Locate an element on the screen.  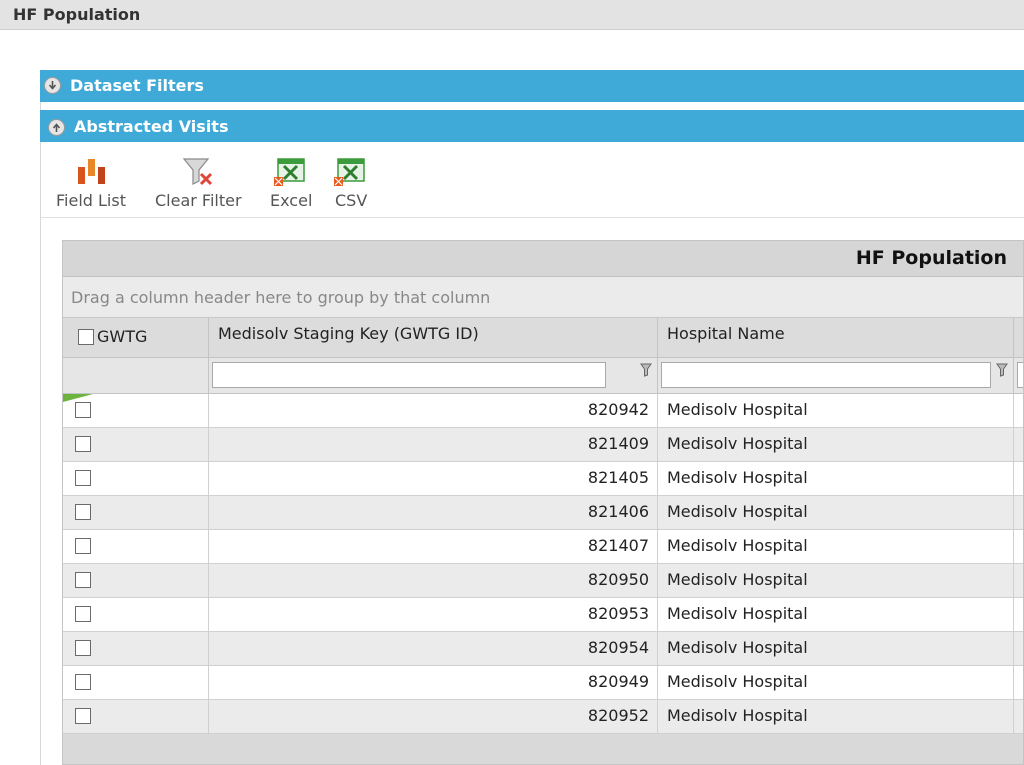
select-all-checkbox is located at coordinates (86, 337).